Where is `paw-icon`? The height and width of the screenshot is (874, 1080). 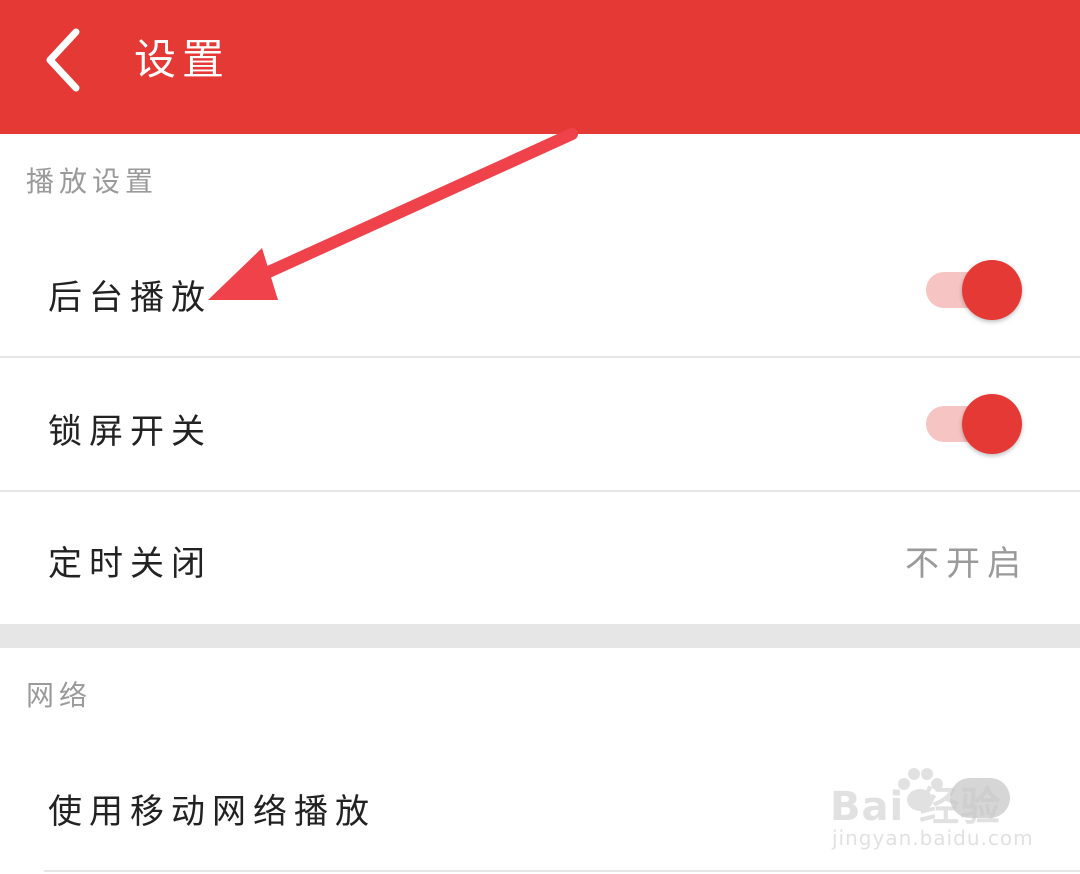
paw-icon is located at coordinates (920, 789).